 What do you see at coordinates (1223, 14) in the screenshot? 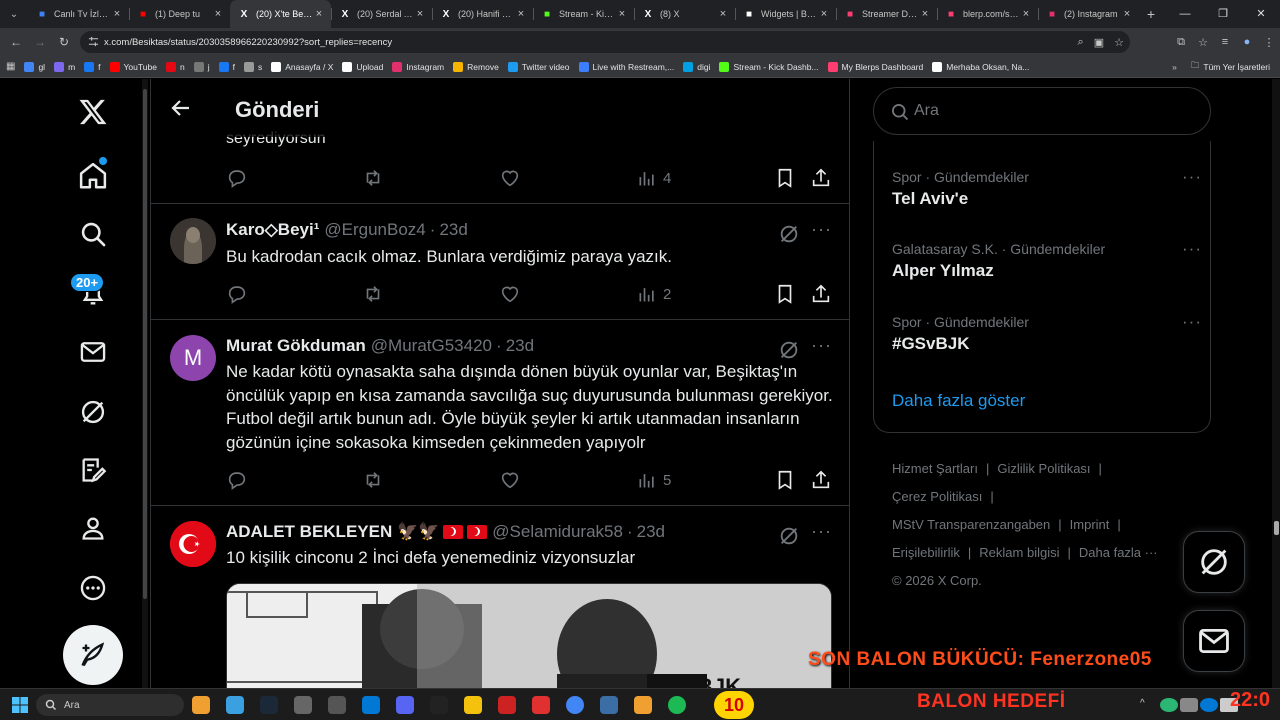
I see `maximize-button: ❐` at bounding box center [1223, 14].